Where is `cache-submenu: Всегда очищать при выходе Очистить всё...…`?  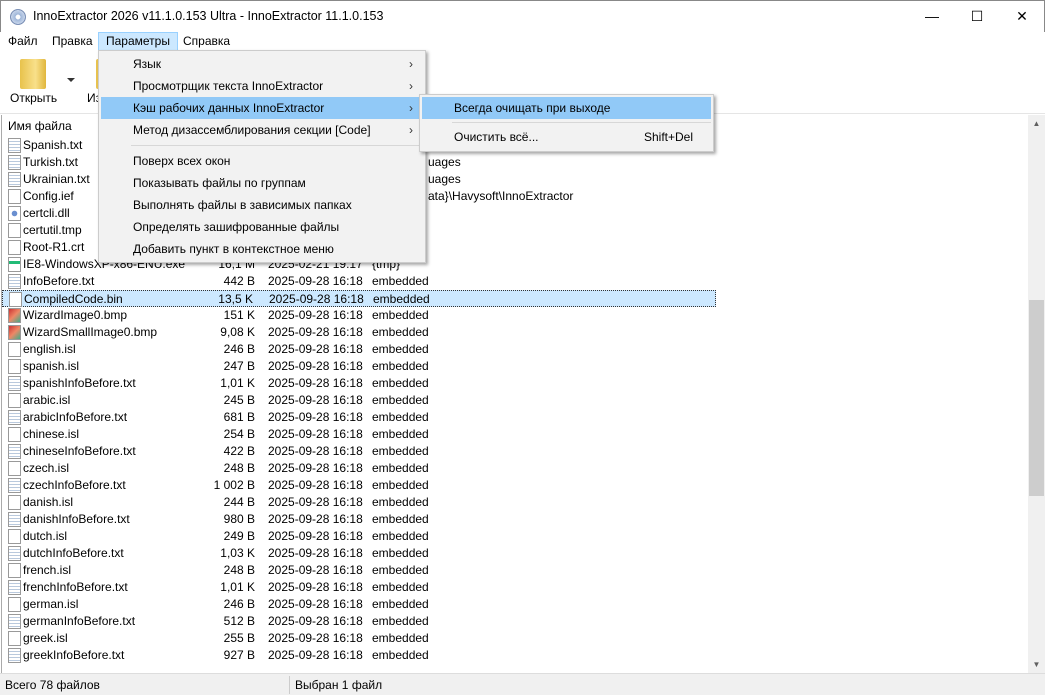
cache-submenu: Всегда очищать при выходе Очистить всё...… is located at coordinates (566, 123).